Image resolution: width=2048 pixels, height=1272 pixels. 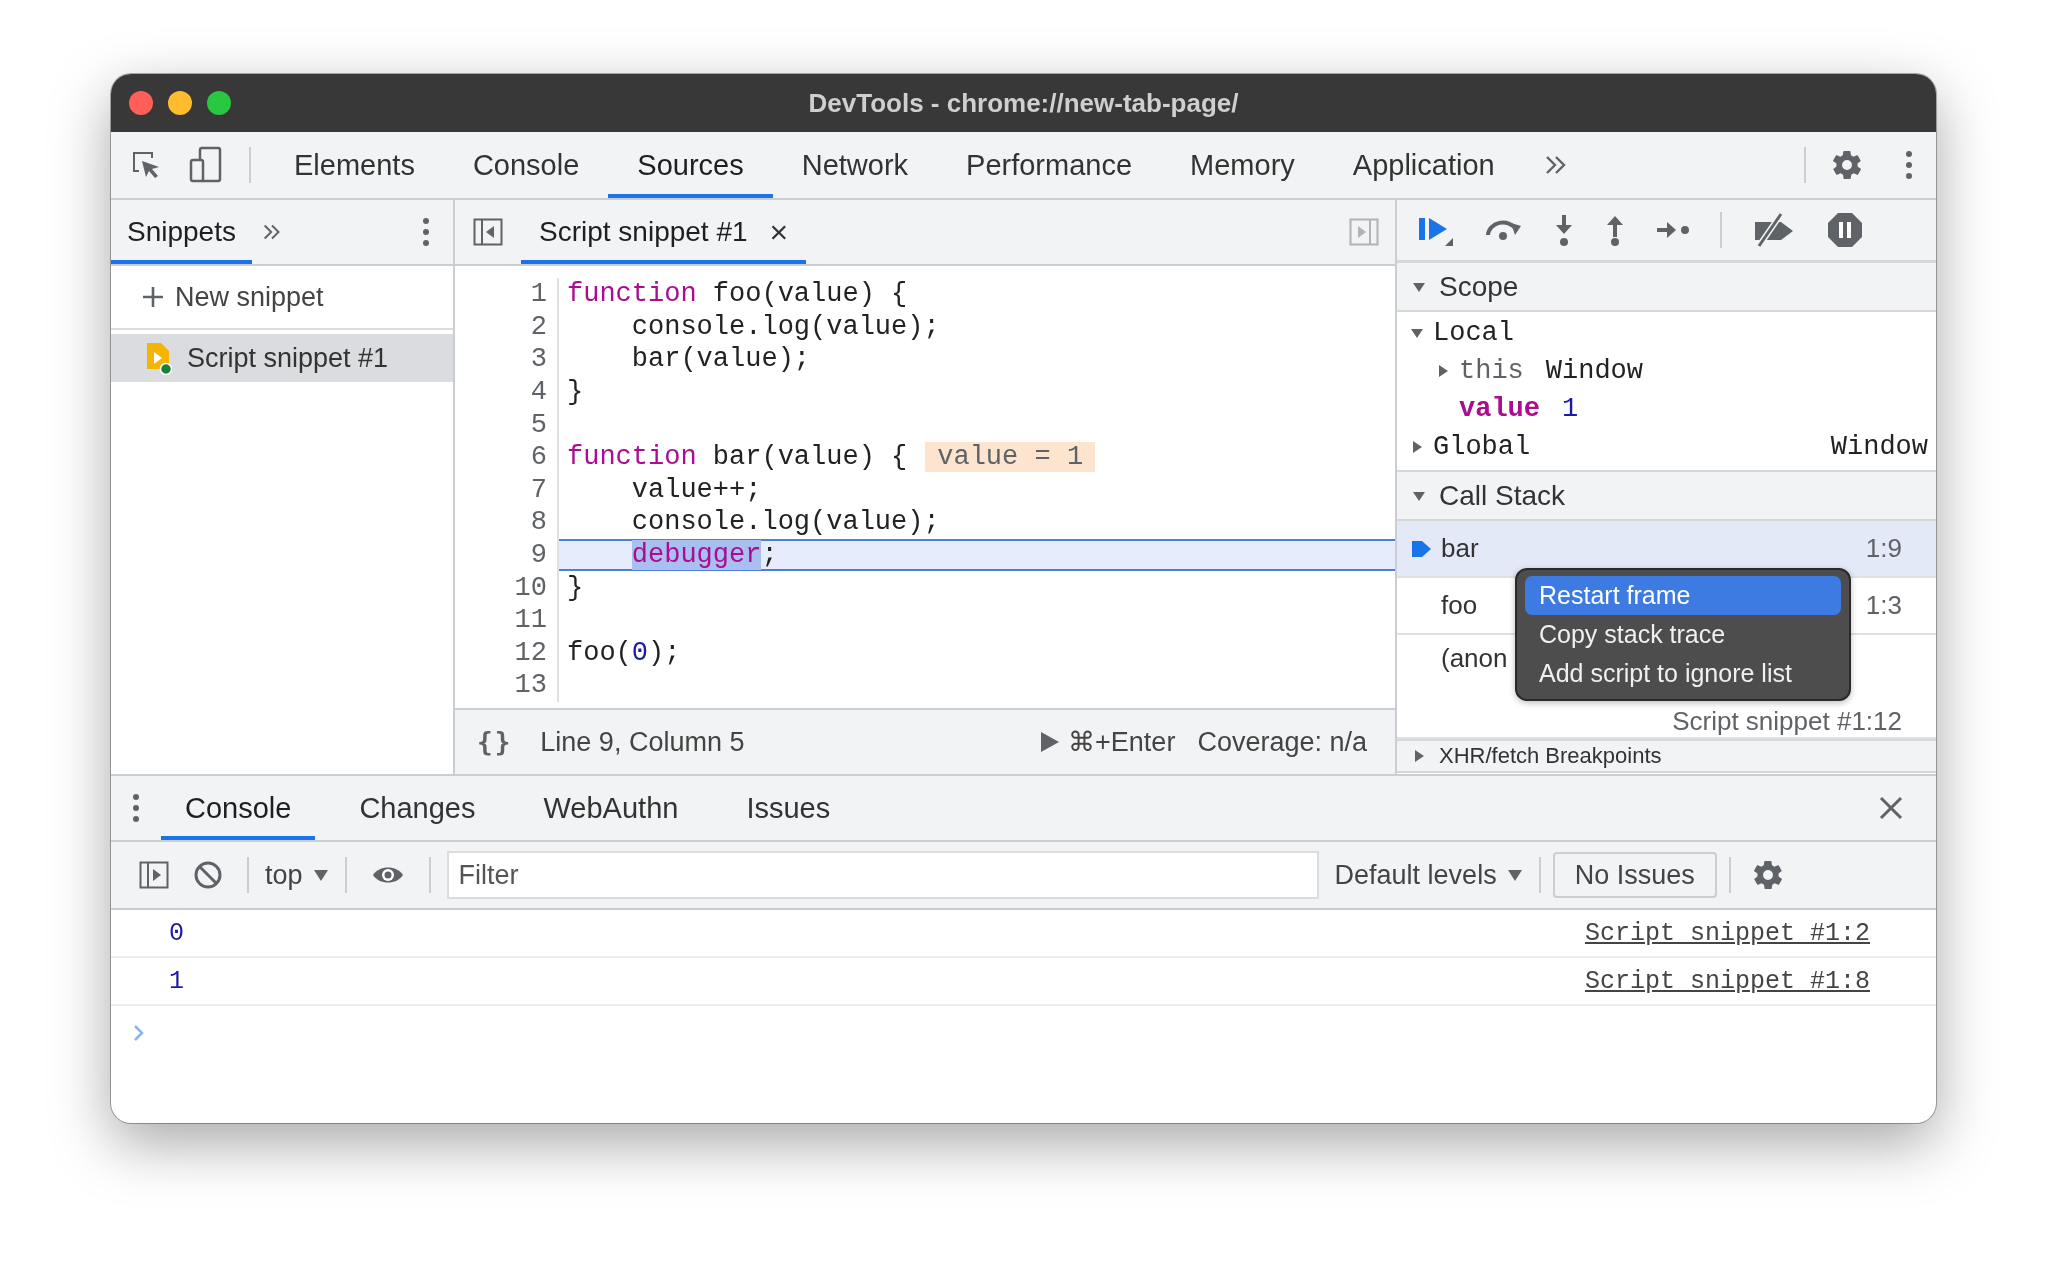 What do you see at coordinates (1594, 371) in the screenshot?
I see `property-value: Window` at bounding box center [1594, 371].